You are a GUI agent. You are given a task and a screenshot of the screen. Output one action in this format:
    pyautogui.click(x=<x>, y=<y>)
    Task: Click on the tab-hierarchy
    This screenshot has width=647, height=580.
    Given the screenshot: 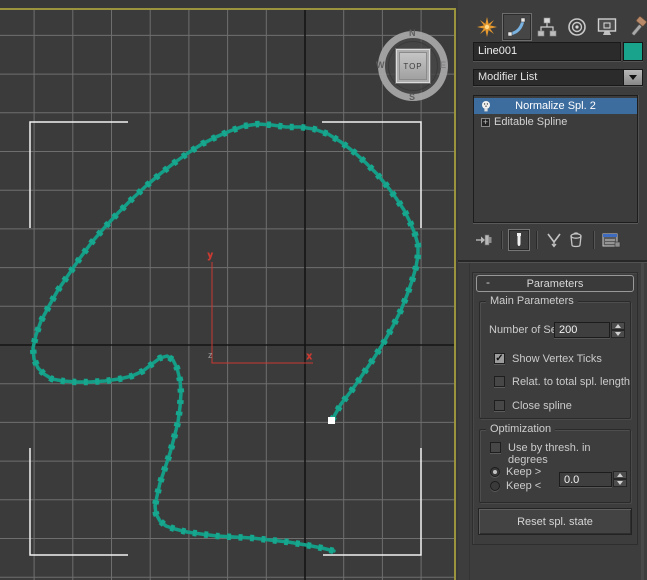 What is the action you would take?
    pyautogui.click(x=547, y=27)
    